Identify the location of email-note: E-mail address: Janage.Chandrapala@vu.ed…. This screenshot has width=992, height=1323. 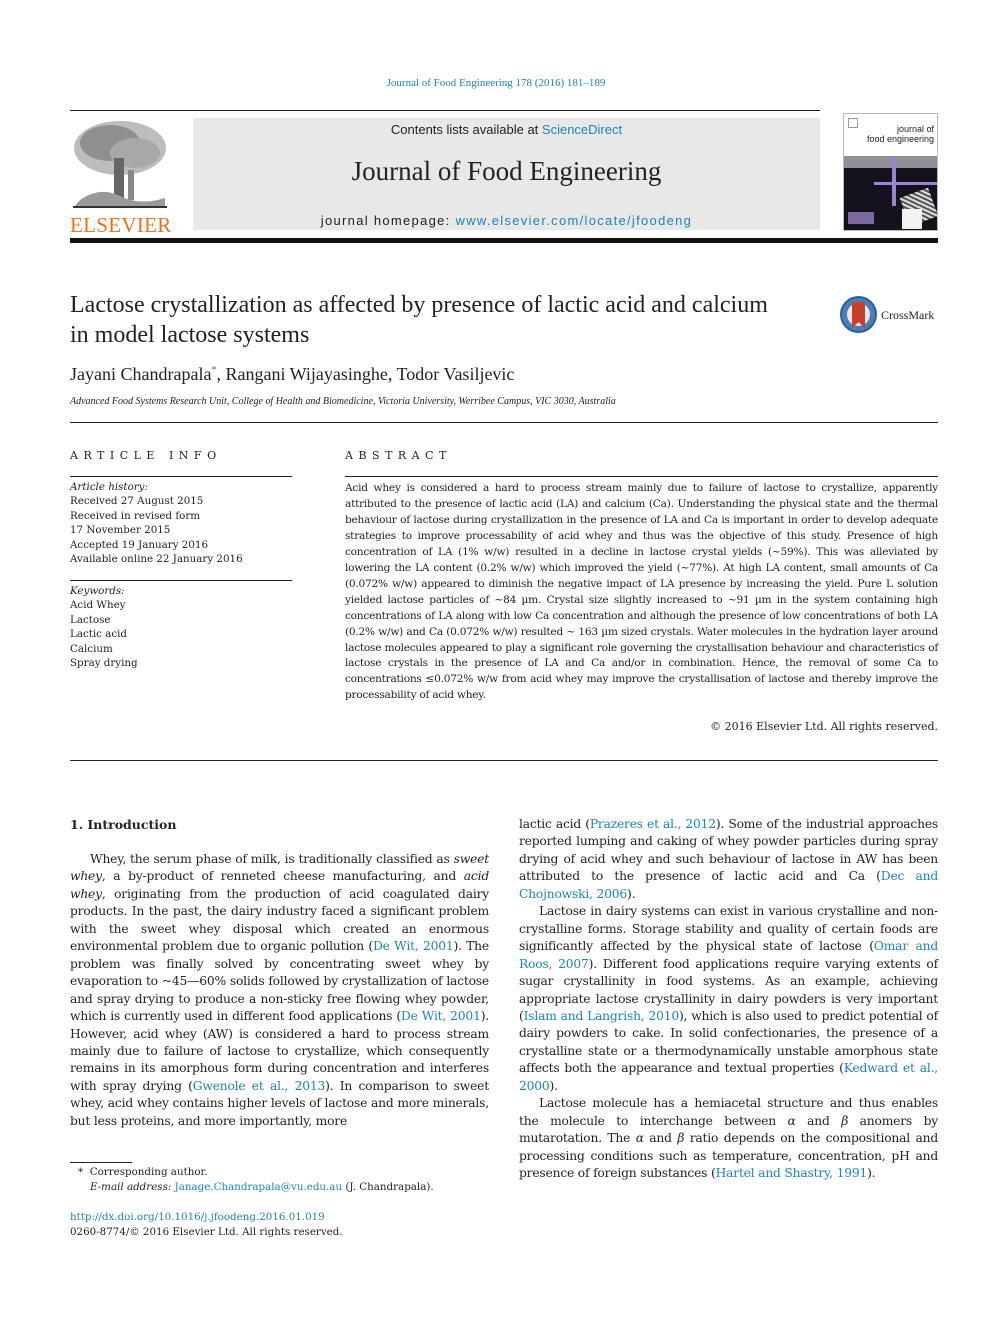
(262, 1187).